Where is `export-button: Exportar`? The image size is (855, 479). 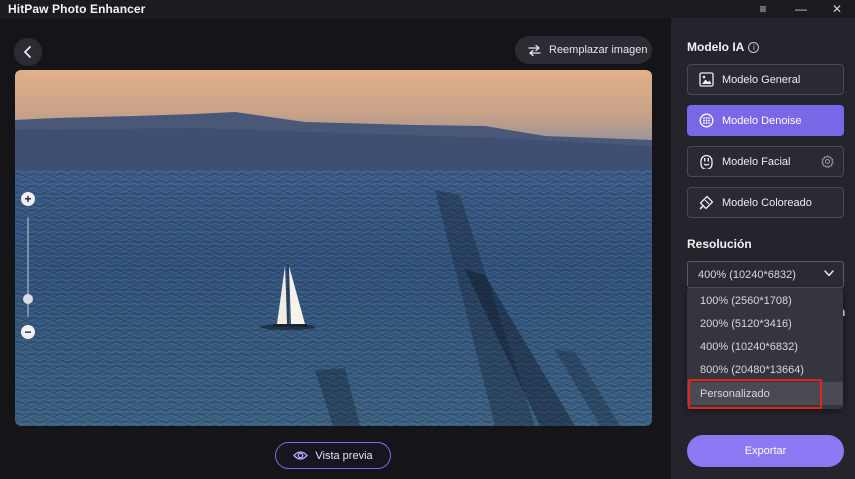 export-button: Exportar is located at coordinates (765, 451).